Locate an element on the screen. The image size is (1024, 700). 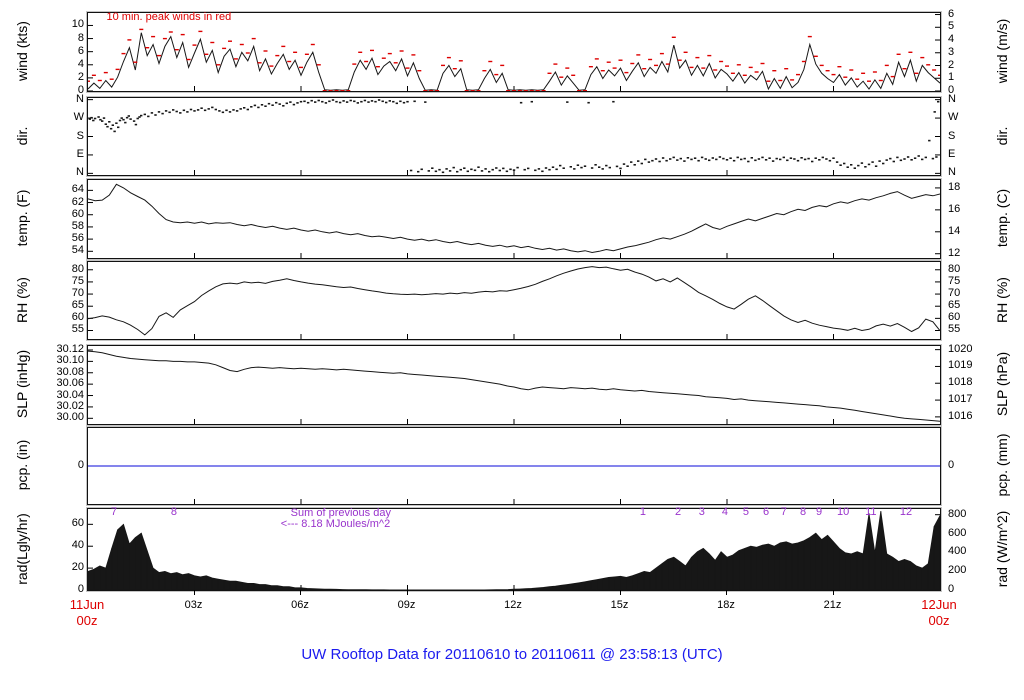
temp-ytick-l: 64 is located at coordinates (77, 189).